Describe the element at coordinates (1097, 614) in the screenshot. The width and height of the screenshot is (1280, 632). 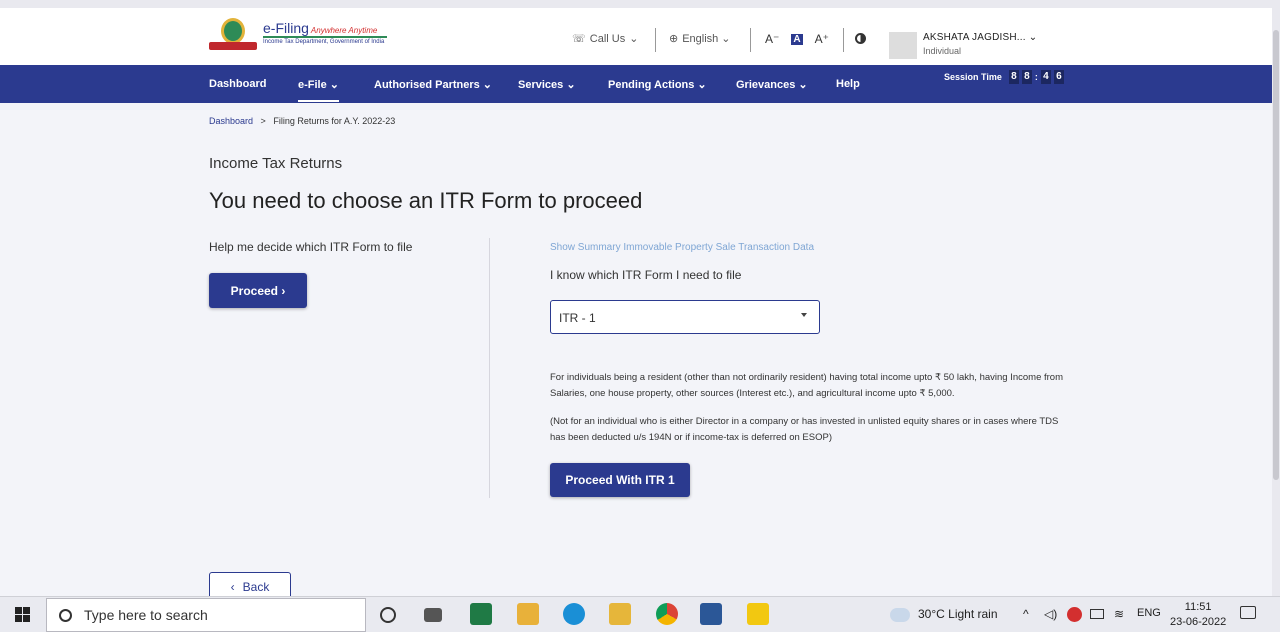
I see `battery-icon` at that location.